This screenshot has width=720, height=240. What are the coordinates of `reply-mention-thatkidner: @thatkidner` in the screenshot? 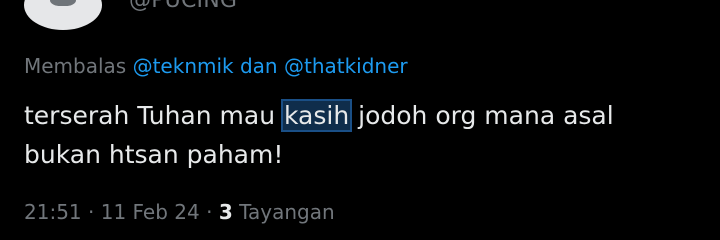 It's located at (346, 66).